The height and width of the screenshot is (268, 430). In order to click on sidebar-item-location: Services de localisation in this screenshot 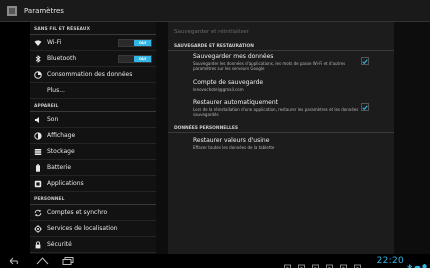, I will do `click(93, 229)`.